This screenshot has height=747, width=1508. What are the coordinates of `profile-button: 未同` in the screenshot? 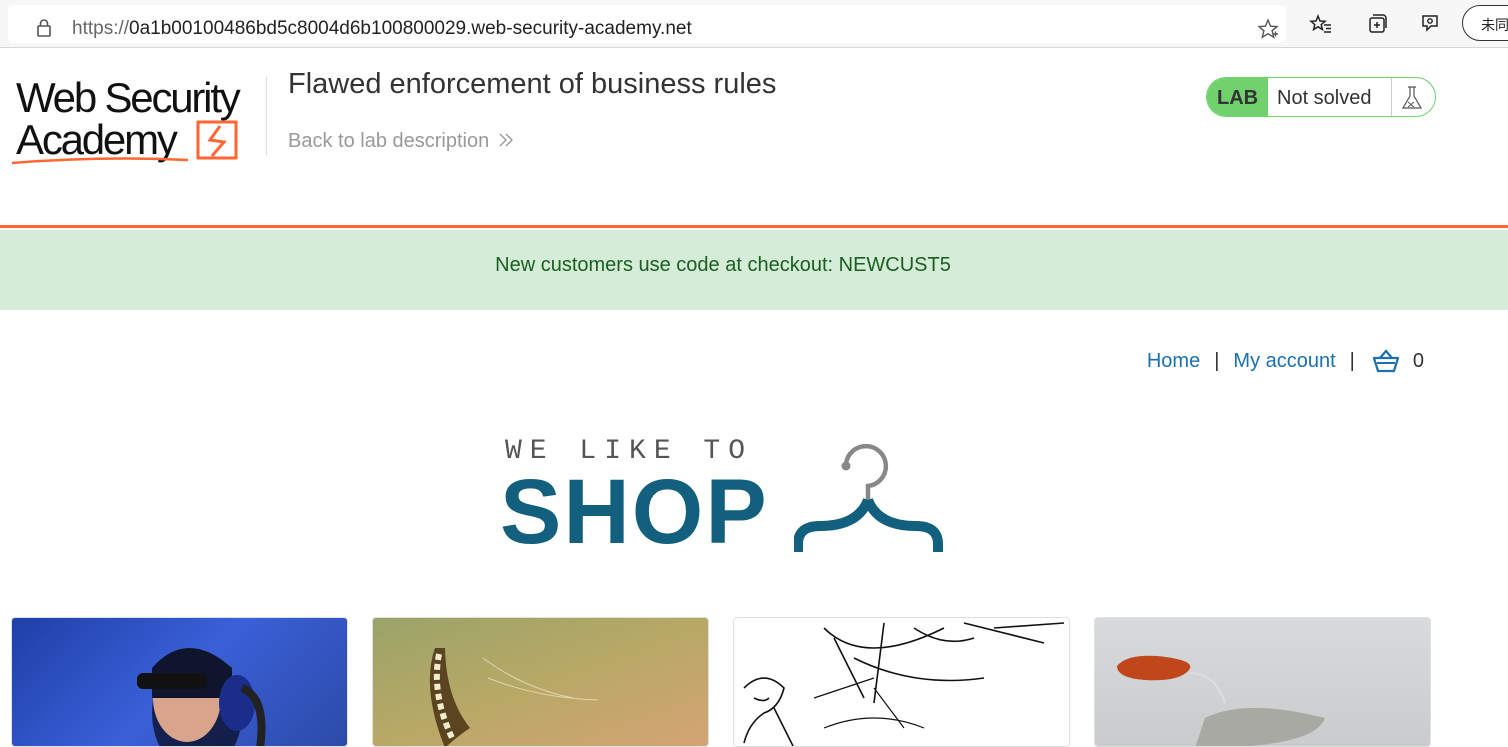 It's located at (1485, 23).